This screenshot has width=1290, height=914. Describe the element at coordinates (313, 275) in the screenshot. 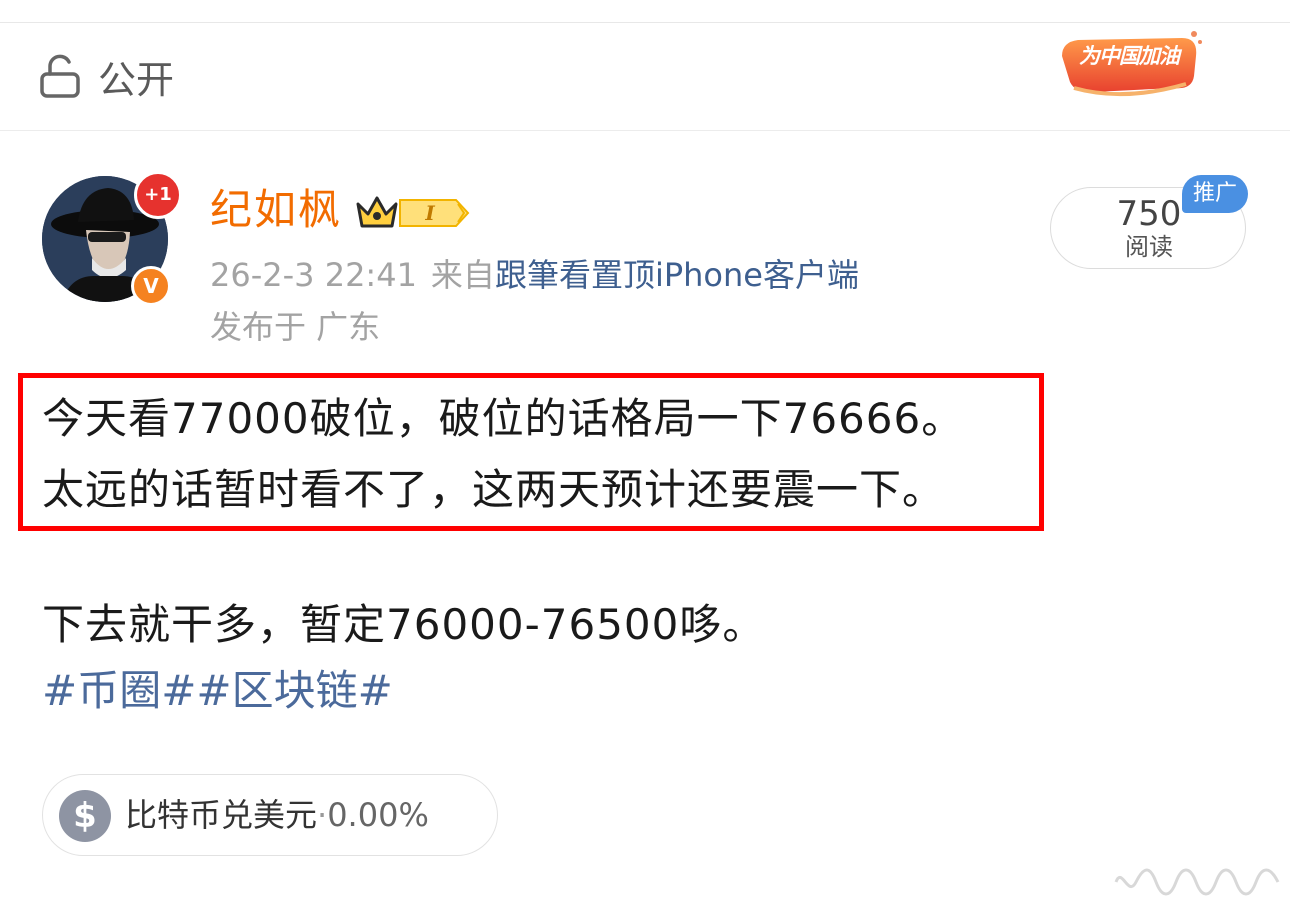

I see `post-time: 26-2-3 22:41` at that location.